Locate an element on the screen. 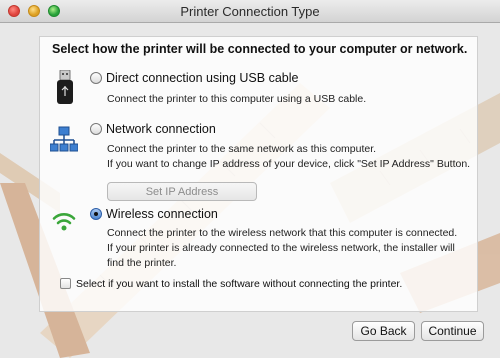 This screenshot has height=358, width=500. continue-button: Continue is located at coordinates (452, 331).